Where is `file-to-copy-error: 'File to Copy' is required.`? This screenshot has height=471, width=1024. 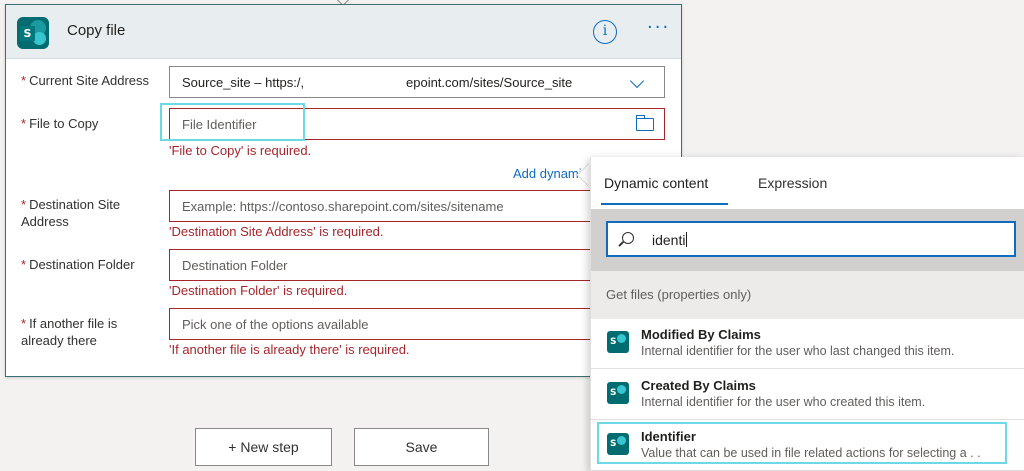
file-to-copy-error: 'File to Copy' is required. is located at coordinates (240, 150).